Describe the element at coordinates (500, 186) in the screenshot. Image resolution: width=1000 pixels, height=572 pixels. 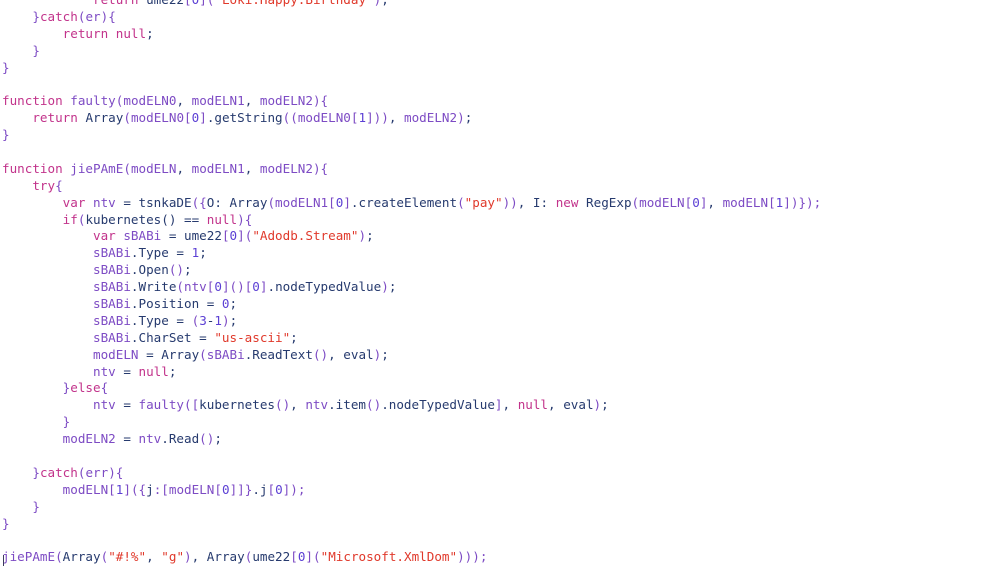
I see `code-line: try{` at that location.